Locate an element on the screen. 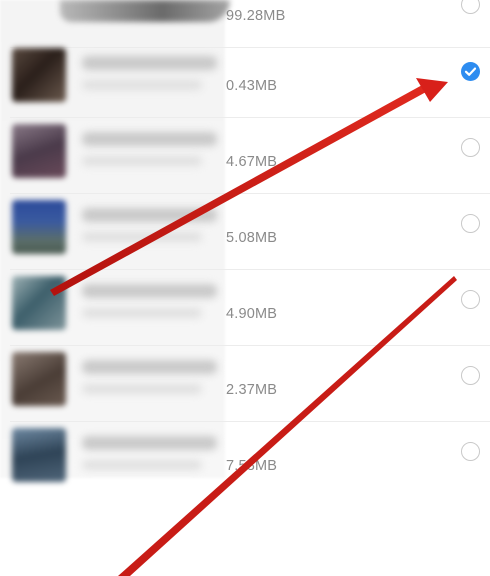  file-size: 4.67MB is located at coordinates (252, 162).